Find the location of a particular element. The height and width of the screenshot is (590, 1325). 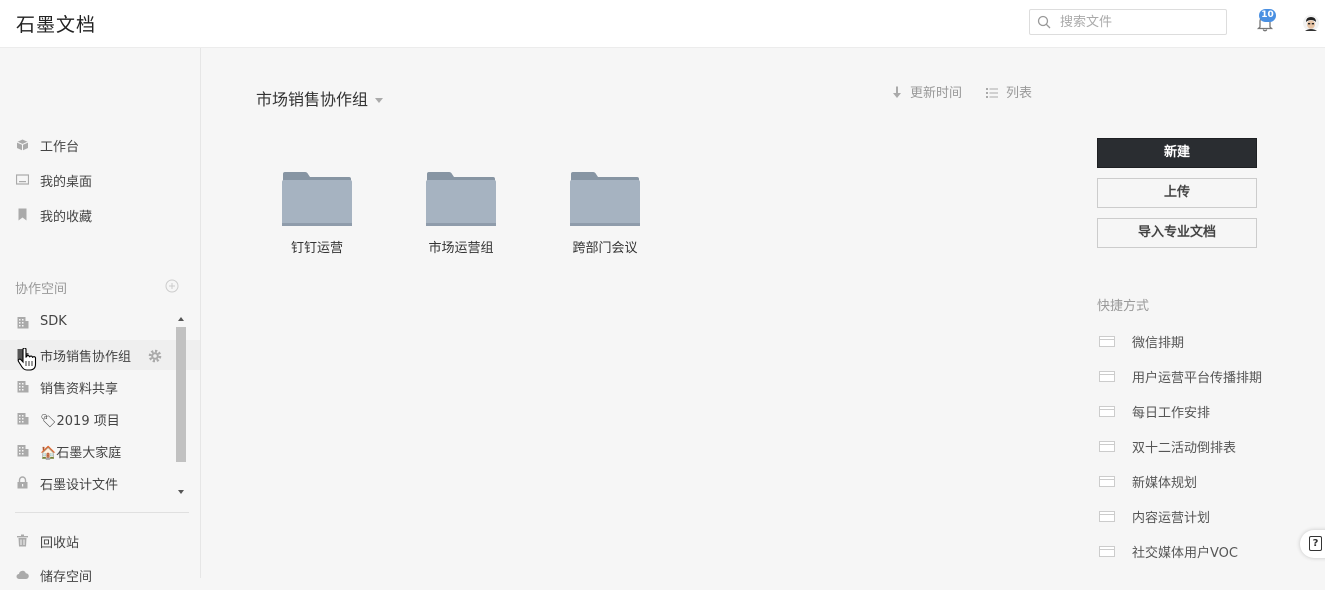

sidebar-item-label: 销售资料共享 is located at coordinates (79, 389).